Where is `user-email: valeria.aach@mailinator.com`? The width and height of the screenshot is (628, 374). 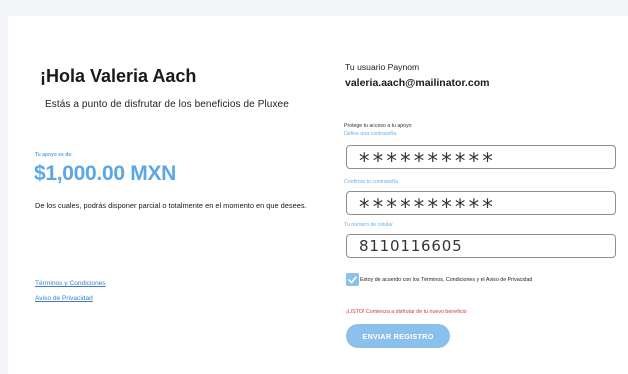
user-email: valeria.aach@mailinator.com is located at coordinates (417, 83).